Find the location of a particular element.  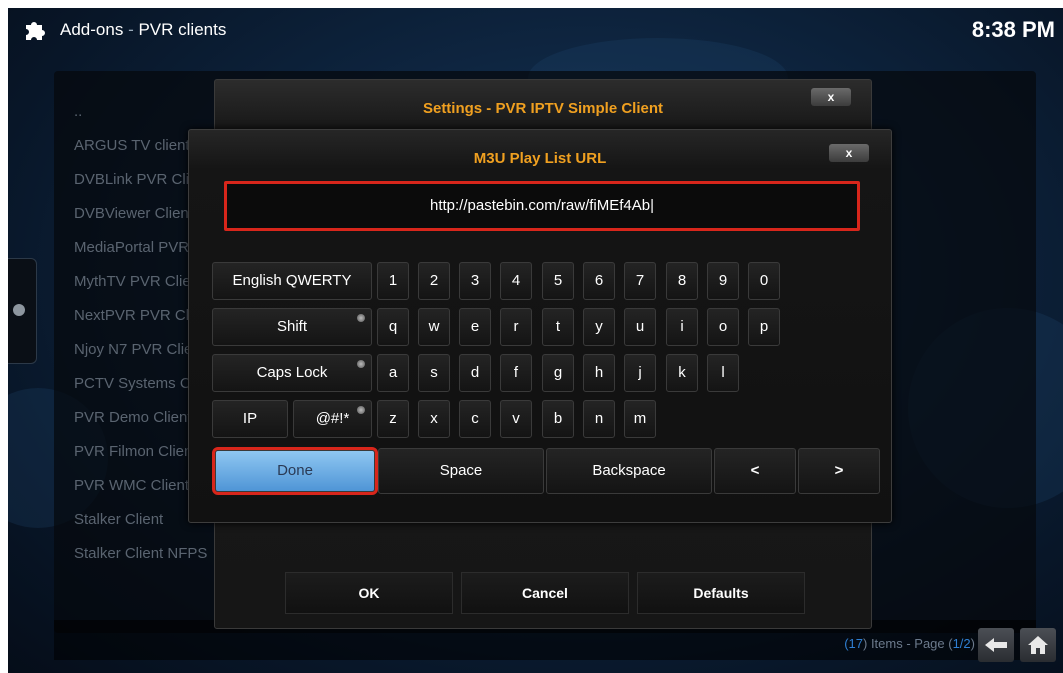

top-bar: Add-ons - PVR clients 8:38 PM is located at coordinates (535, 32).